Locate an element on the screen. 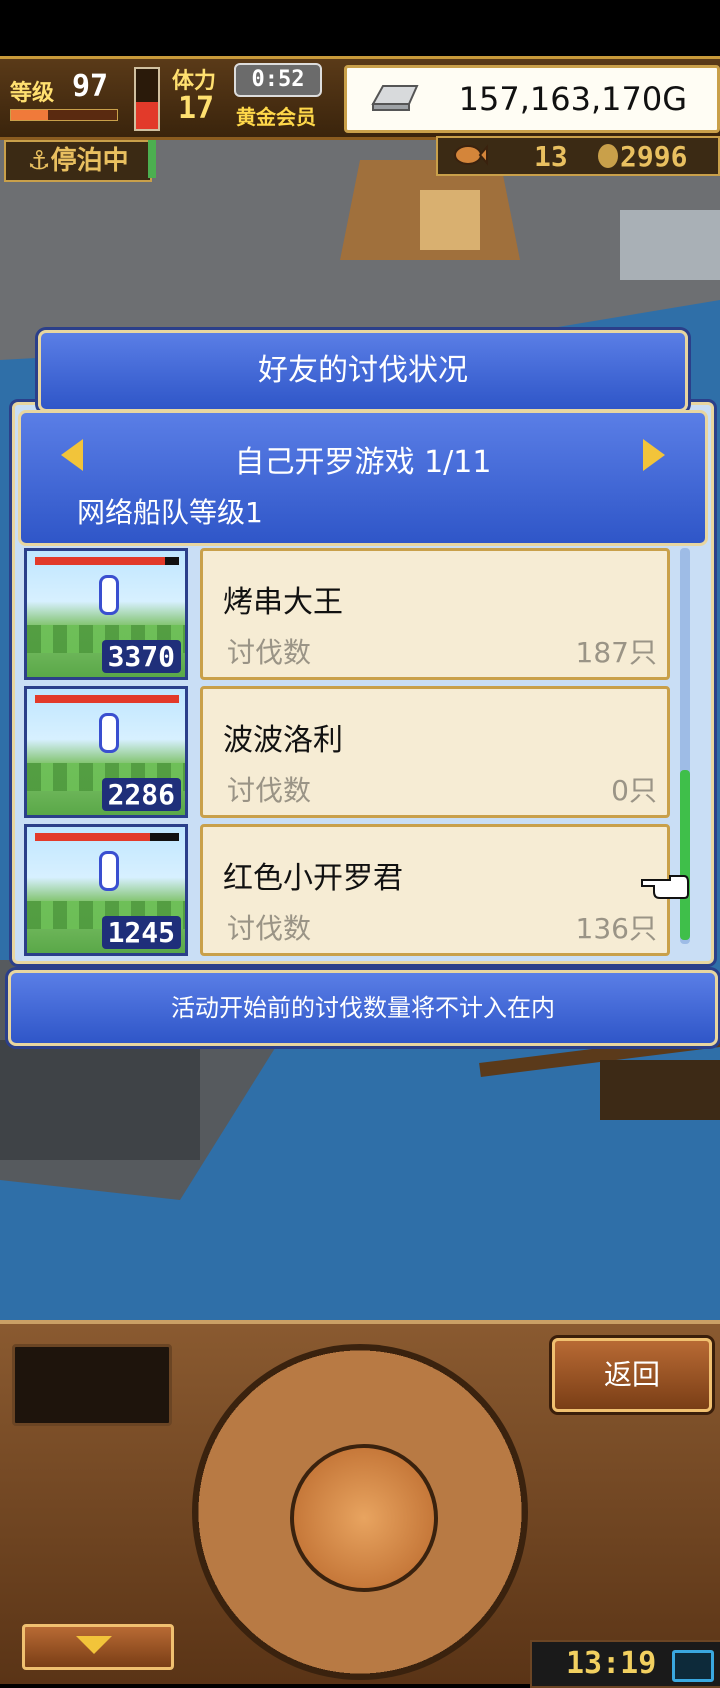 This screenshot has width=720, height=1688. kill-count-value: 0只 is located at coordinates (634, 790).